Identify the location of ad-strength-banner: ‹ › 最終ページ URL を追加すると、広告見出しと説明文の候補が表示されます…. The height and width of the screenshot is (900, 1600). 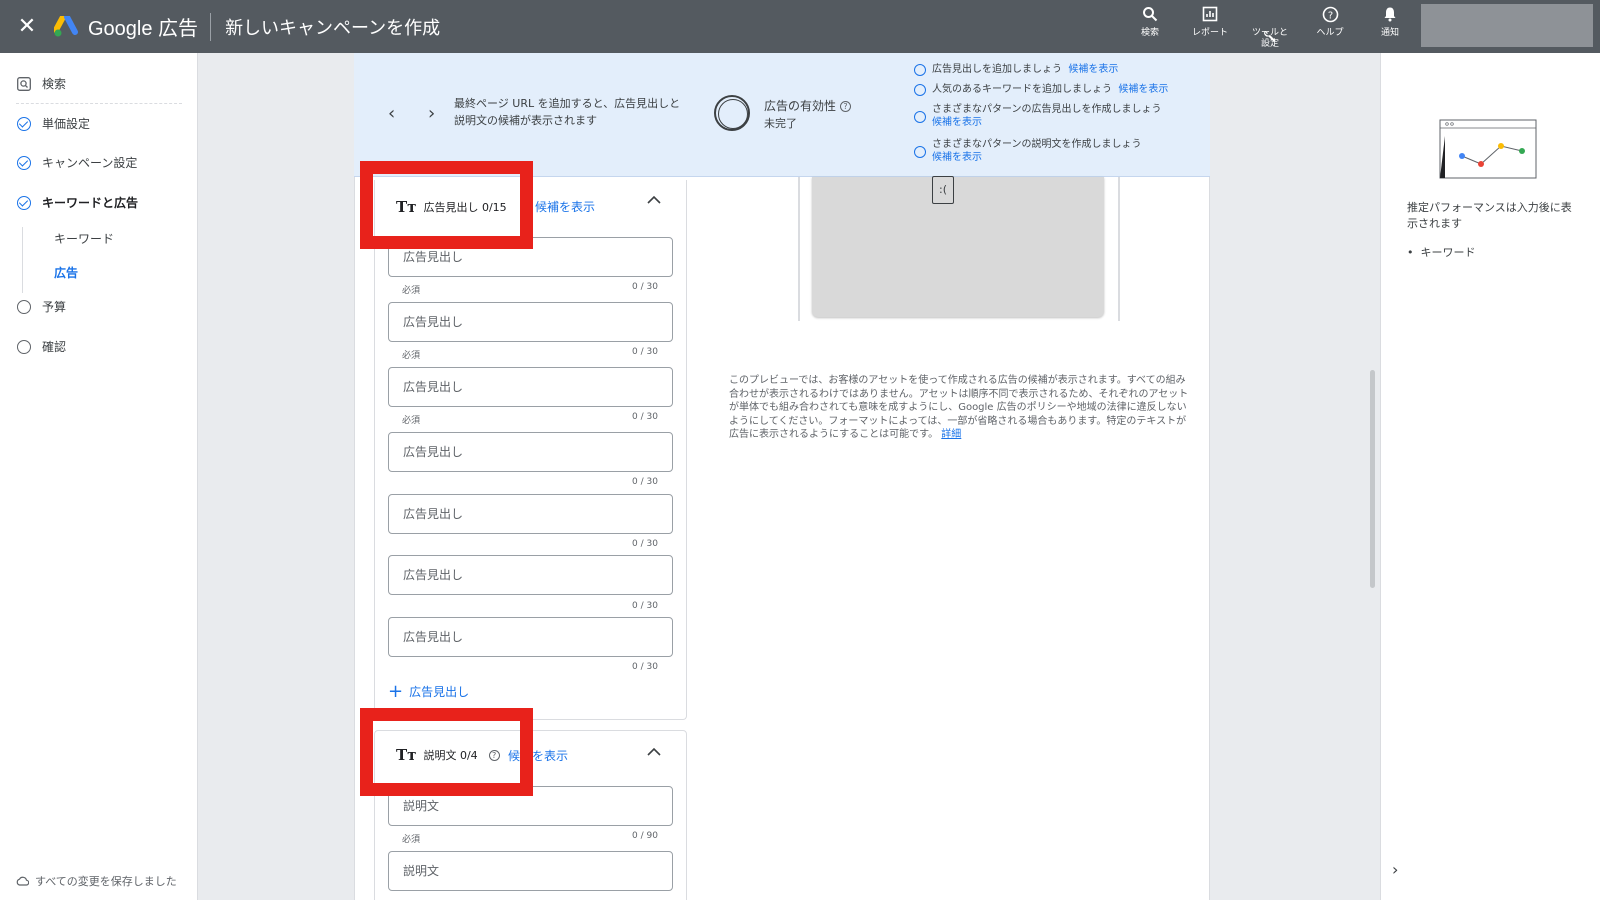
(782, 115).